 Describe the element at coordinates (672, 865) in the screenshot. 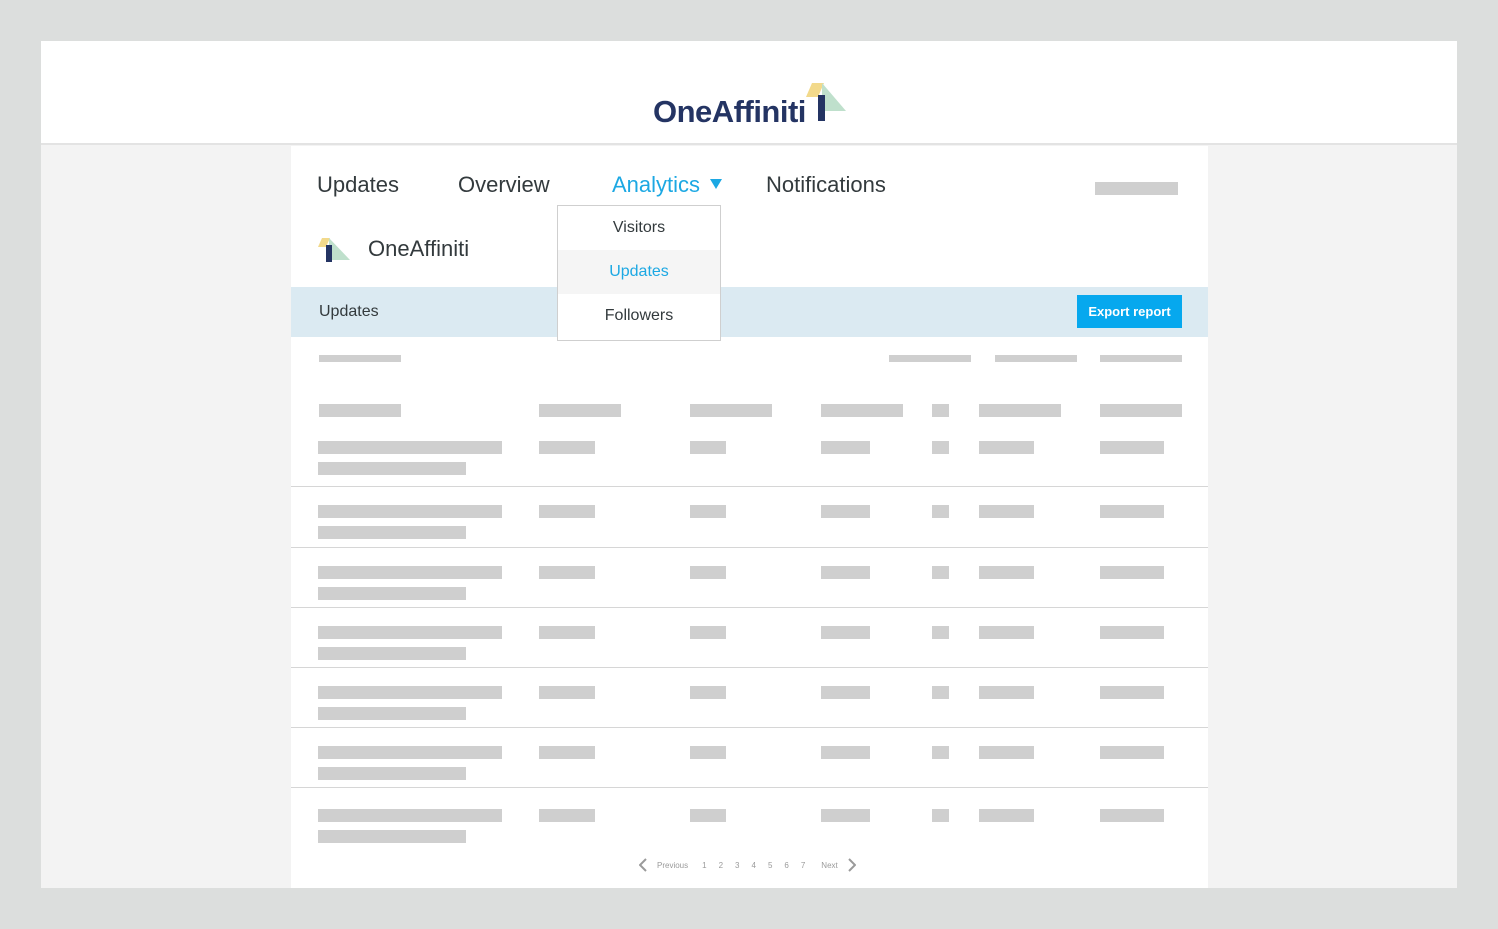

I see `pagination-previous: Previous` at that location.